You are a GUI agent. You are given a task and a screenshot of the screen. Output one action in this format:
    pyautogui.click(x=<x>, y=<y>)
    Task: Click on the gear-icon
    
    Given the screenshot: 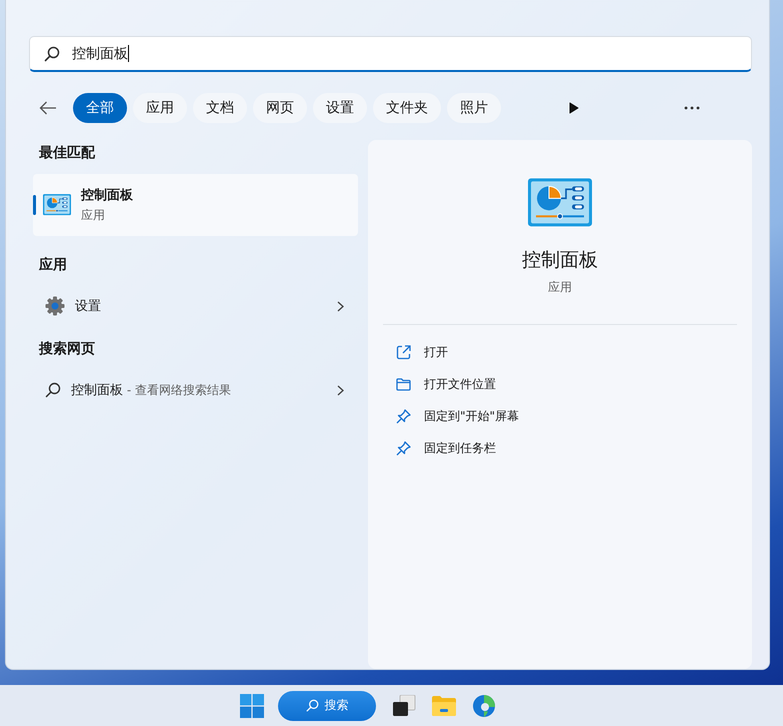 What is the action you would take?
    pyautogui.click(x=55, y=306)
    